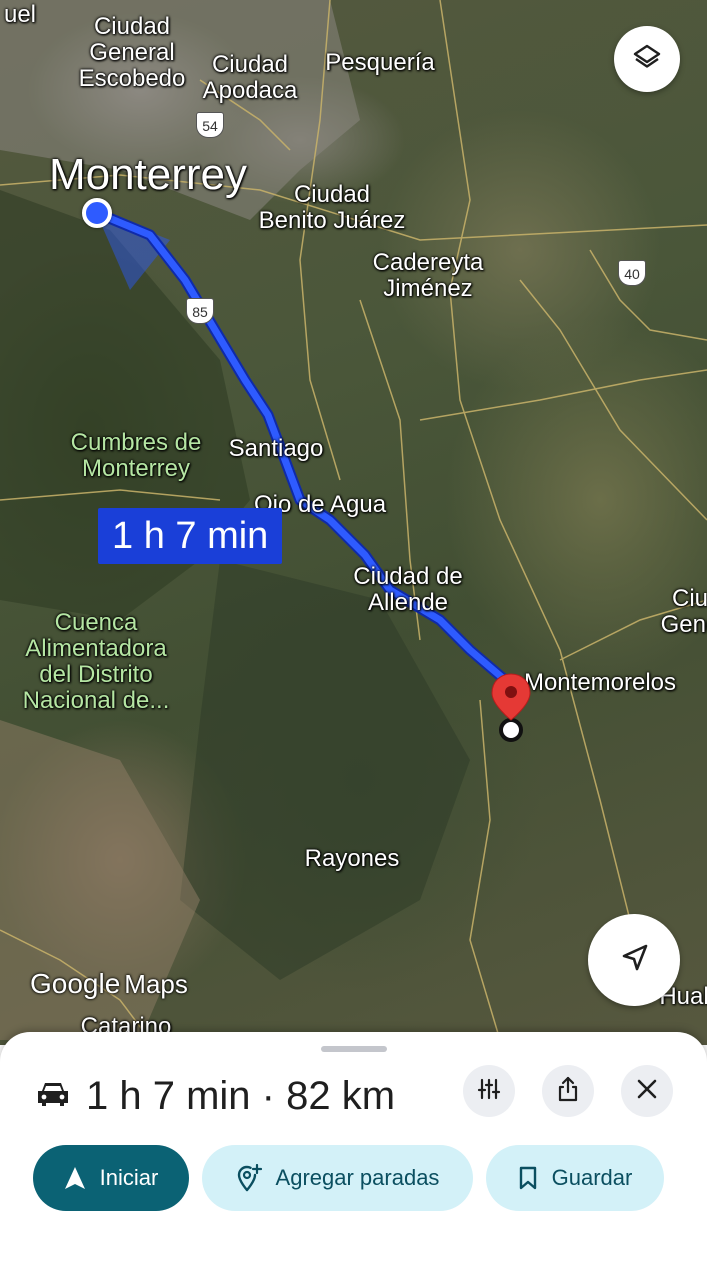  What do you see at coordinates (249, 1178) in the screenshot?
I see `add-location-icon` at bounding box center [249, 1178].